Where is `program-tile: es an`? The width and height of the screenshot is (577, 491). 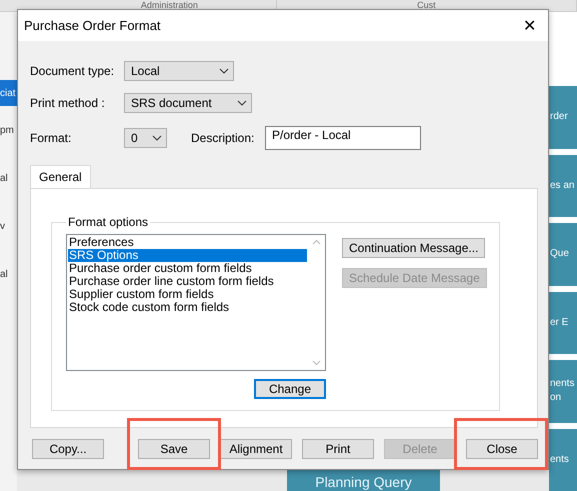 program-tile: es an is located at coordinates (563, 185).